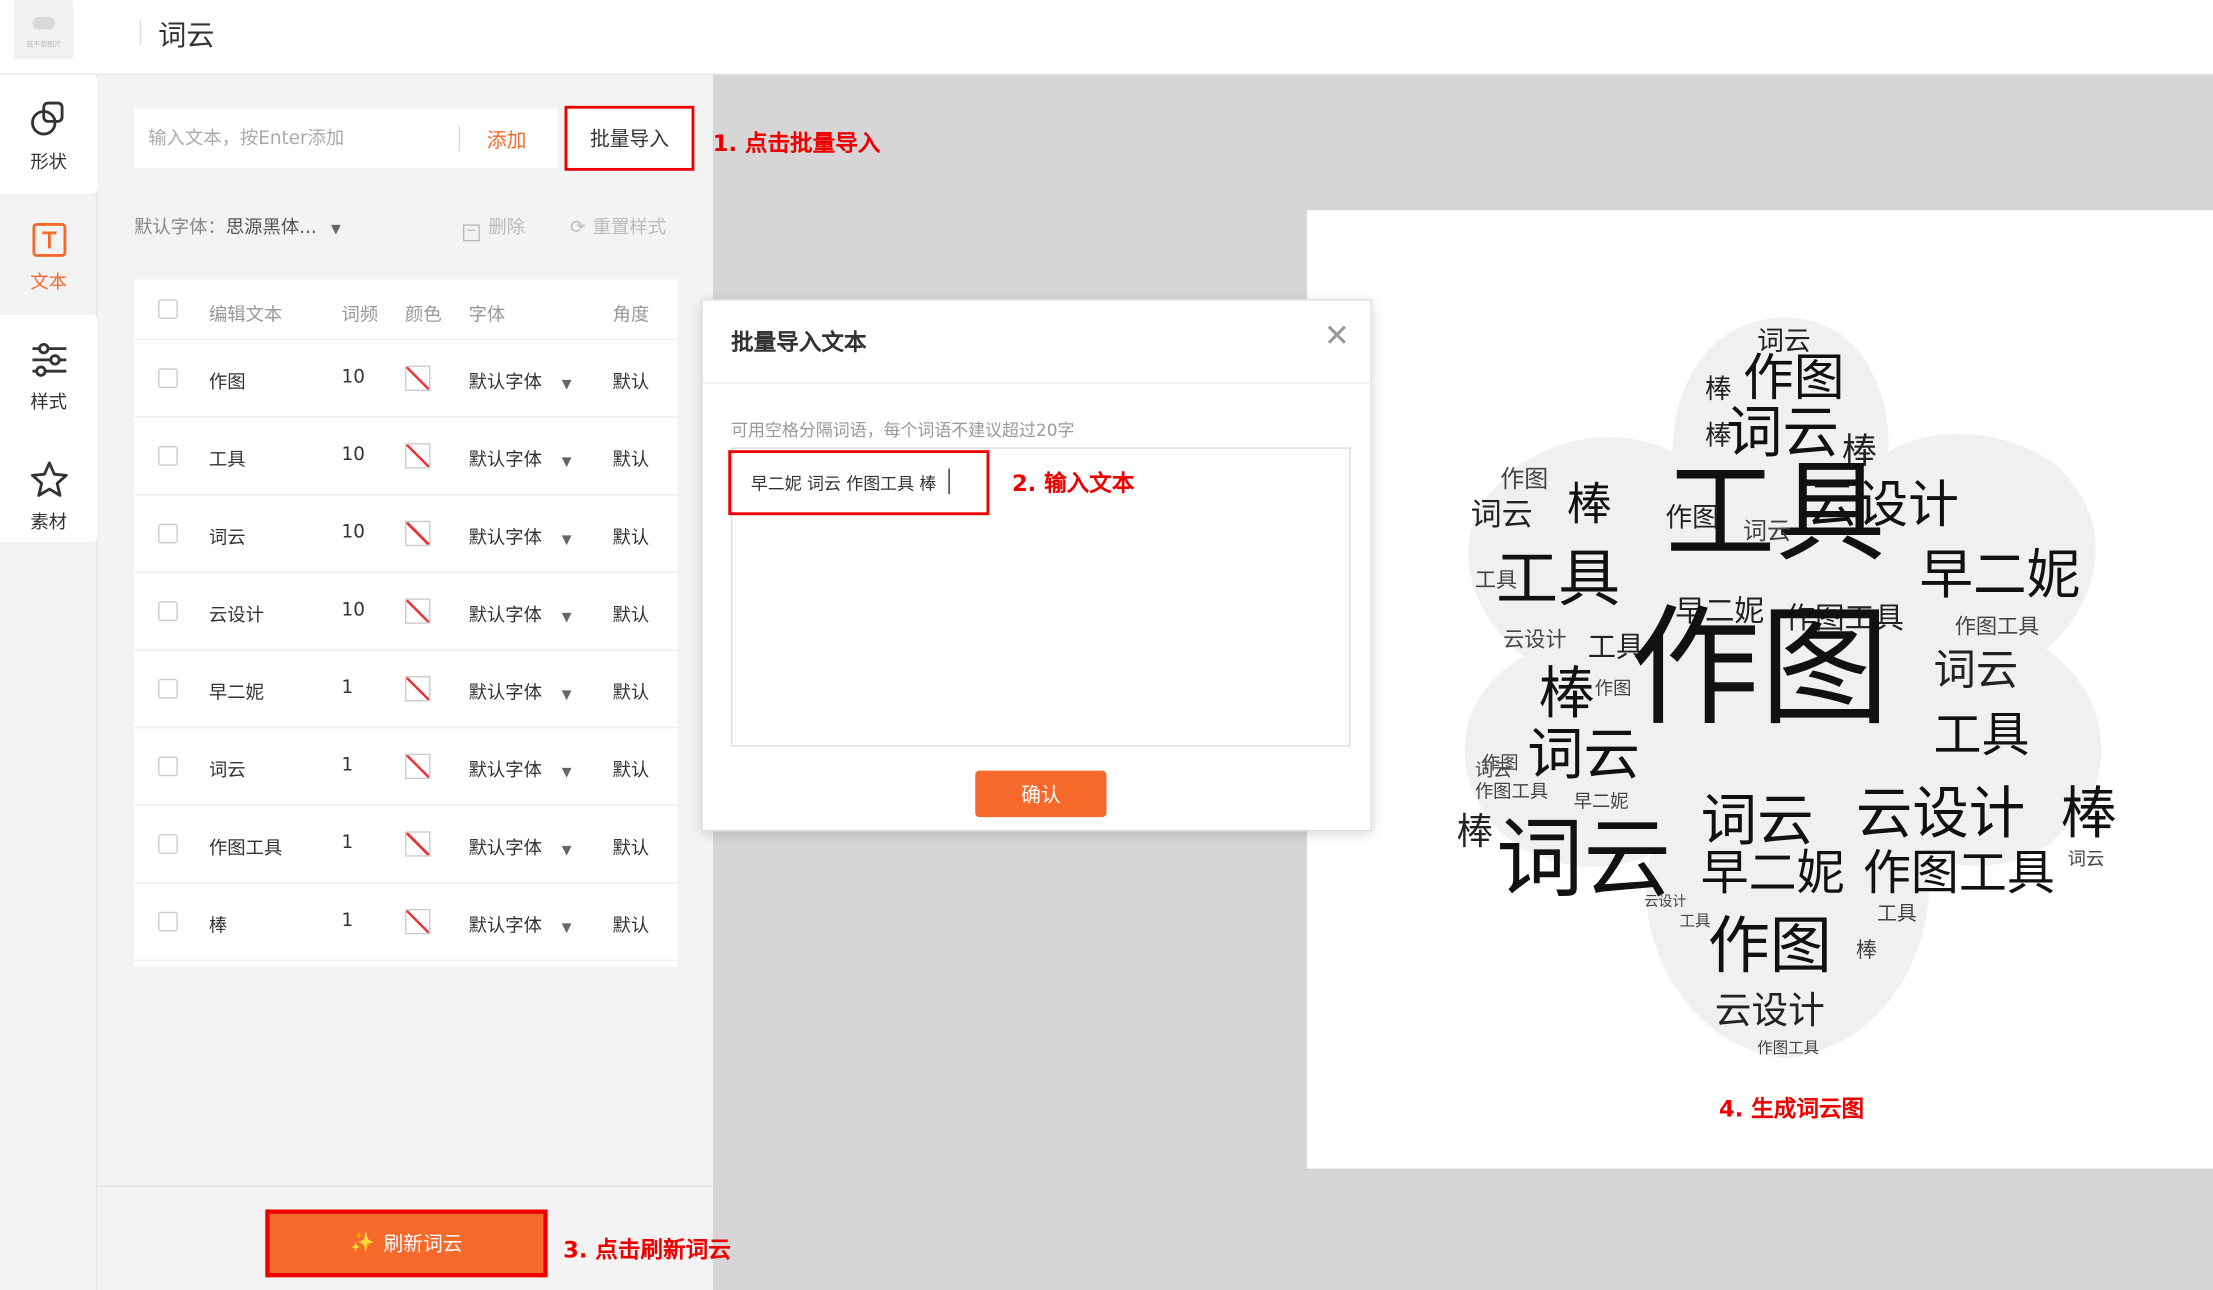  What do you see at coordinates (218, 923) in the screenshot?
I see `row-text: 棒` at bounding box center [218, 923].